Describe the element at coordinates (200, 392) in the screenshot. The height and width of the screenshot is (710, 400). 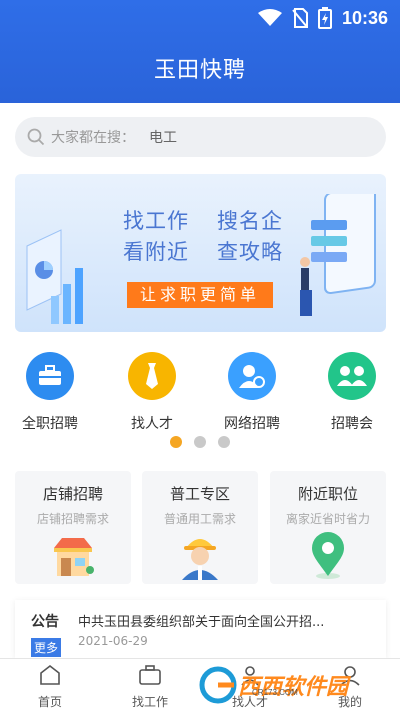
I see `category-nav: 全职招聘 找人才 网络招聘 招聘会` at that location.